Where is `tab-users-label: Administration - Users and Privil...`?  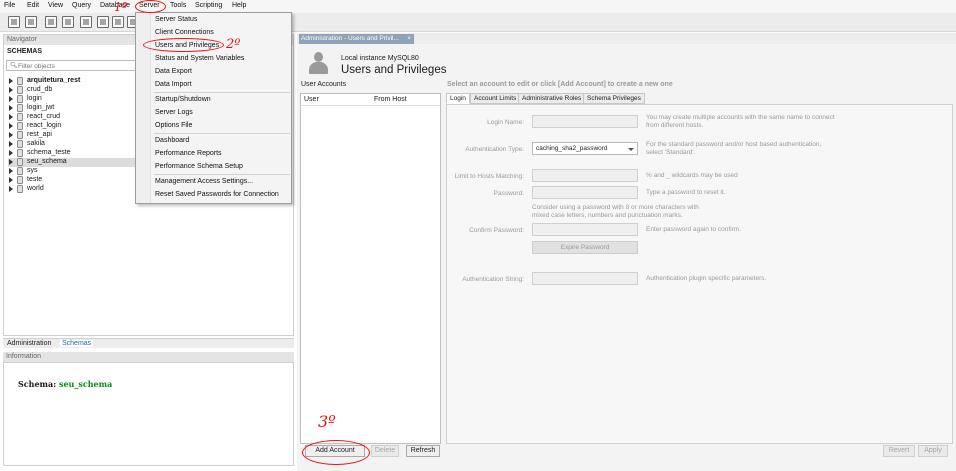 tab-users-label: Administration - Users and Privil... is located at coordinates (350, 38).